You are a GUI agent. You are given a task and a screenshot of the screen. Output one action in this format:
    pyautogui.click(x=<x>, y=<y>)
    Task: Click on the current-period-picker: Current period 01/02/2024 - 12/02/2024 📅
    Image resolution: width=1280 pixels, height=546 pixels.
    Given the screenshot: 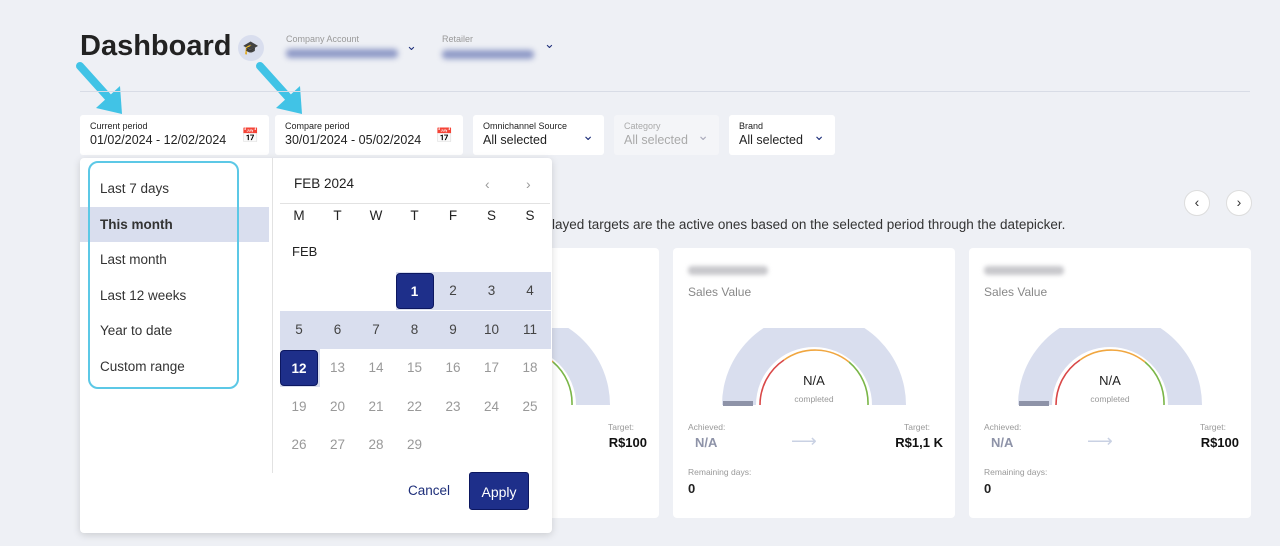 What is the action you would take?
    pyautogui.click(x=174, y=135)
    